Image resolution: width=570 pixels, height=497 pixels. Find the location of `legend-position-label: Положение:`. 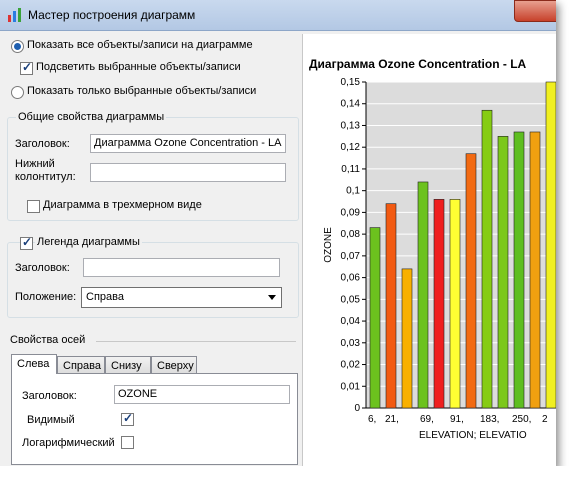

legend-position-label: Положение: is located at coordinates (46, 297).